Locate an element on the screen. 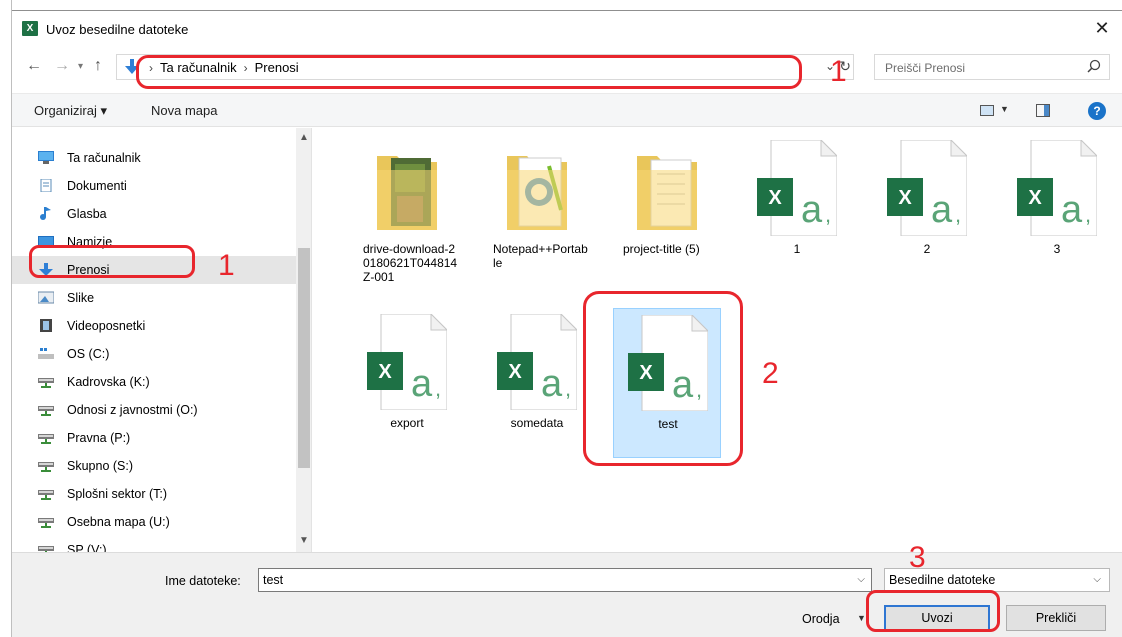  help-icon: ? is located at coordinates (1097, 111).